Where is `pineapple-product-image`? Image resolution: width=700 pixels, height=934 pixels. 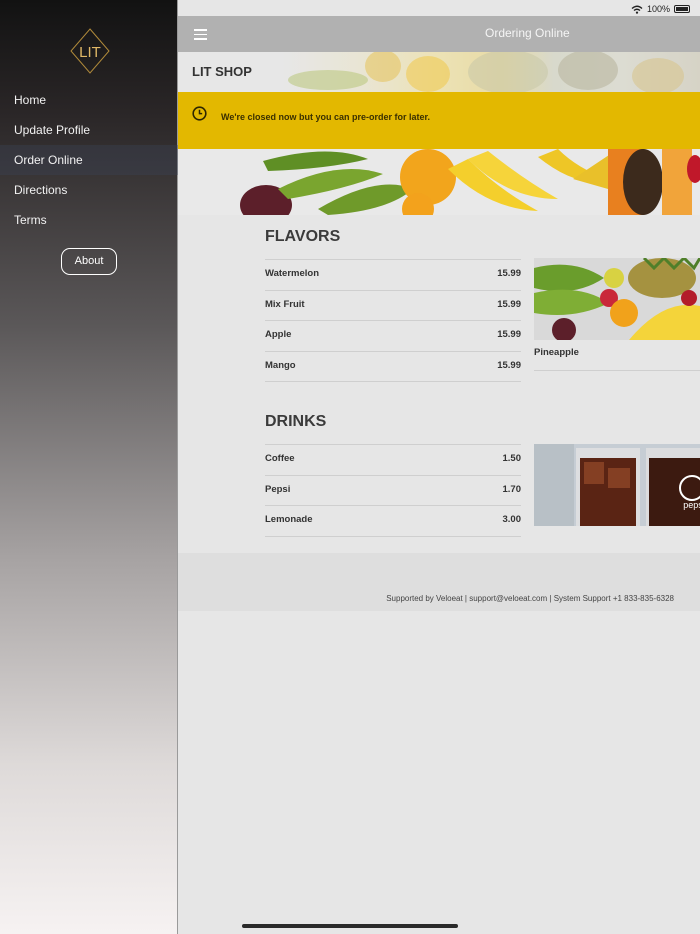
pineapple-product-image is located at coordinates (617, 299).